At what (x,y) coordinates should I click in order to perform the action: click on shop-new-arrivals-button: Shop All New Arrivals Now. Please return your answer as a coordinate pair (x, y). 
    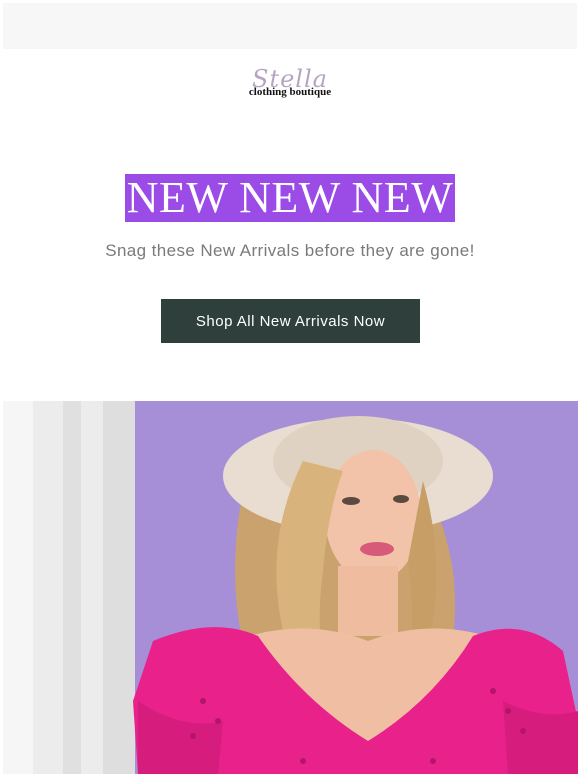
    Looking at the image, I should click on (290, 321).